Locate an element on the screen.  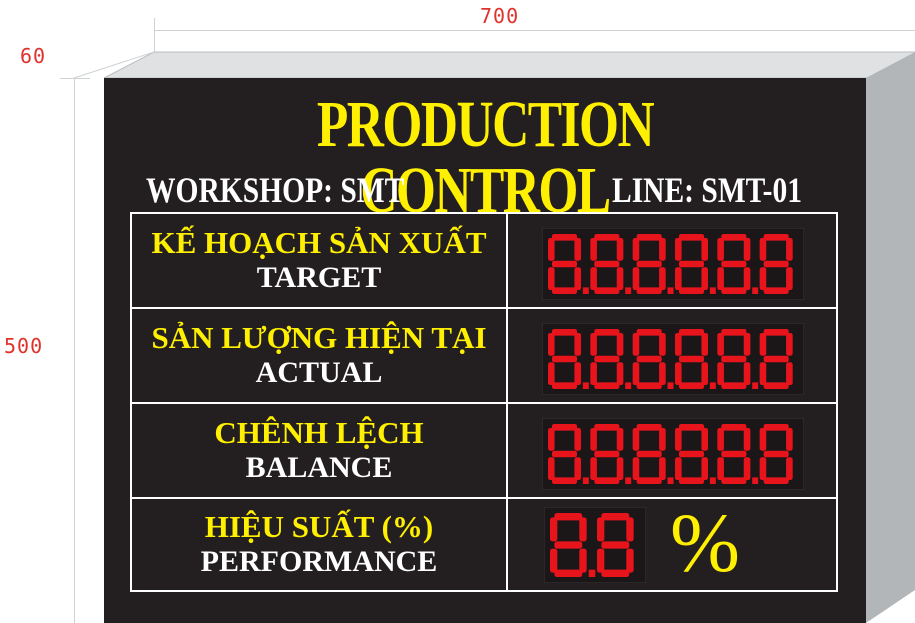
row-label: CHÊNH LỆCH BALANCE is located at coordinates (319, 450).